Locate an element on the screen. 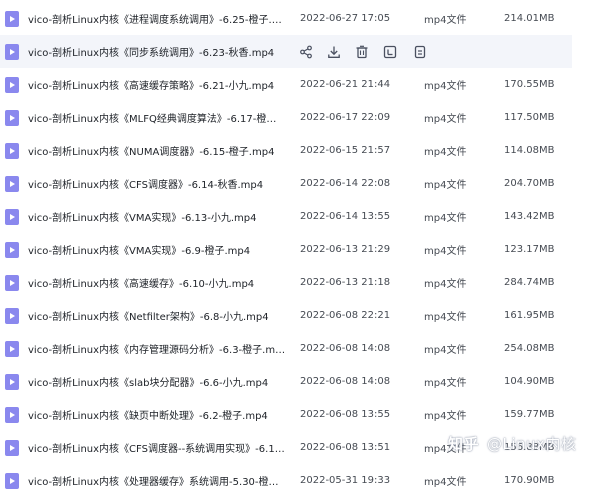 The width and height of the screenshot is (600, 498). watermark-brand: 知乎 is located at coordinates (464, 444).